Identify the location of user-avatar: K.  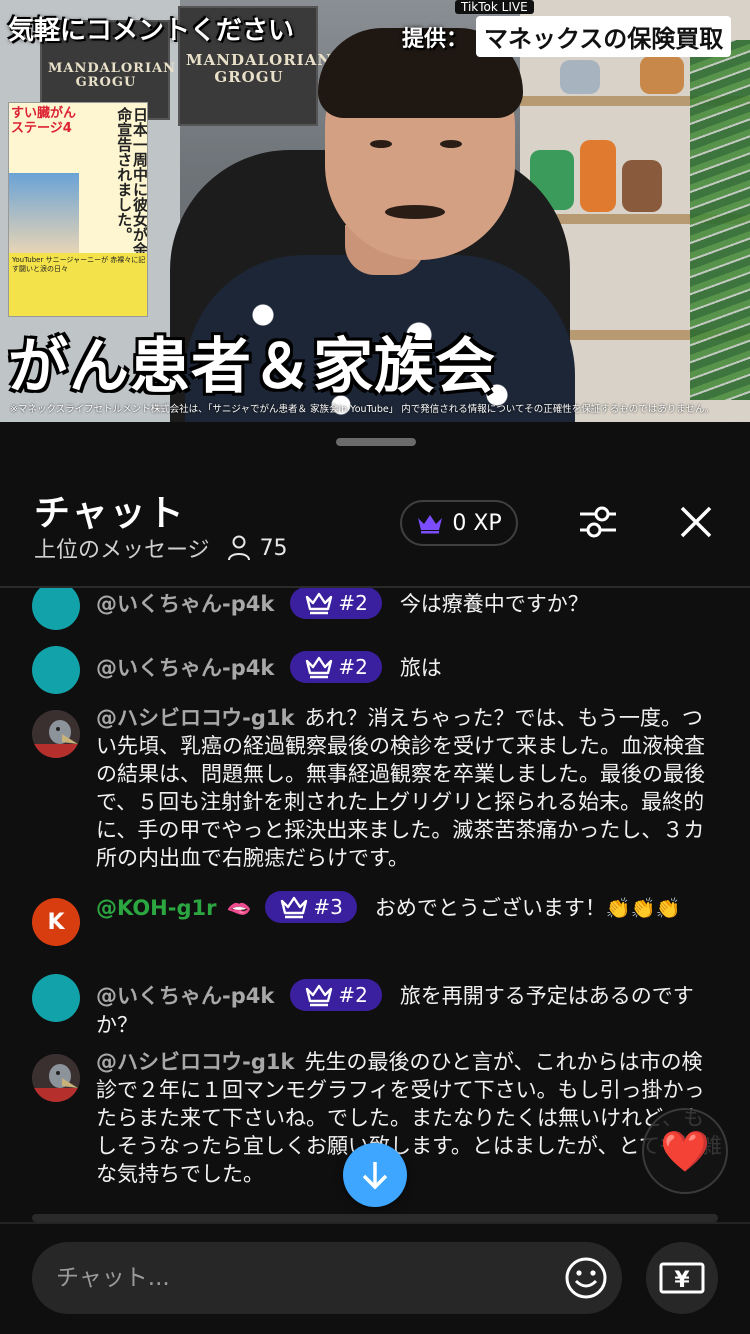
(56, 922).